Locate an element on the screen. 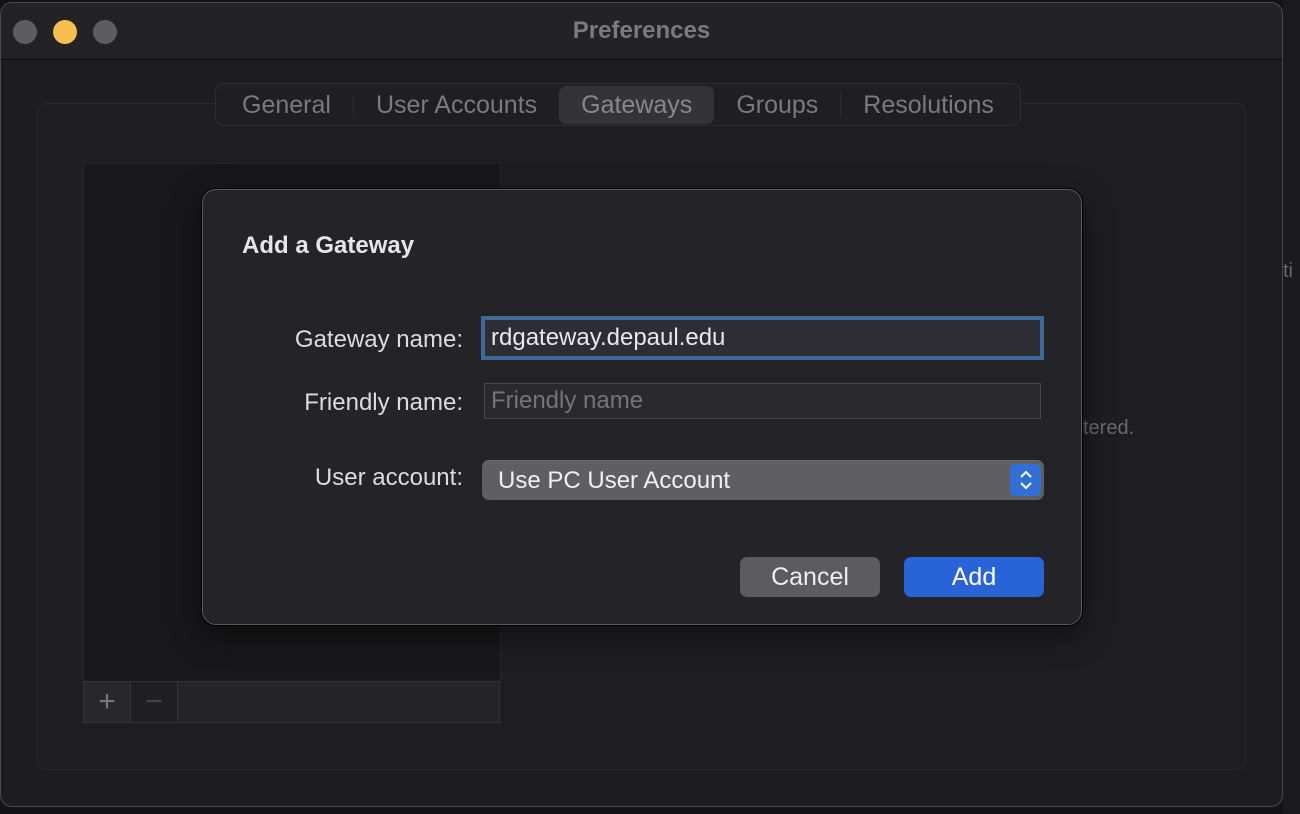 Image resolution: width=1300 pixels, height=814 pixels. cancel-button: Cancel is located at coordinates (810, 577).